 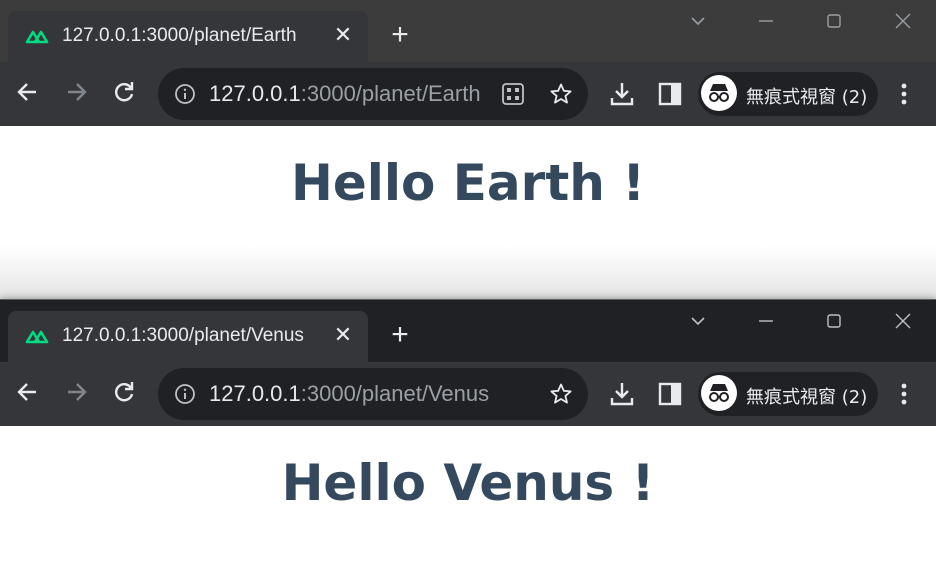 I want to click on page-content: Hello Venus !, so click(x=468, y=469).